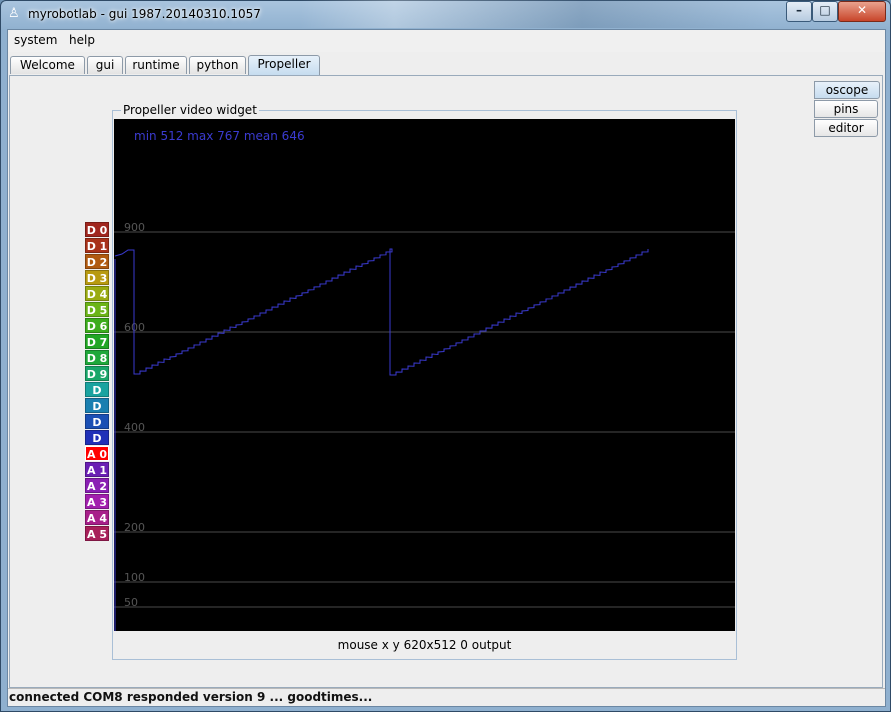  What do you see at coordinates (105, 65) in the screenshot?
I see `tab-gui: gui` at bounding box center [105, 65].